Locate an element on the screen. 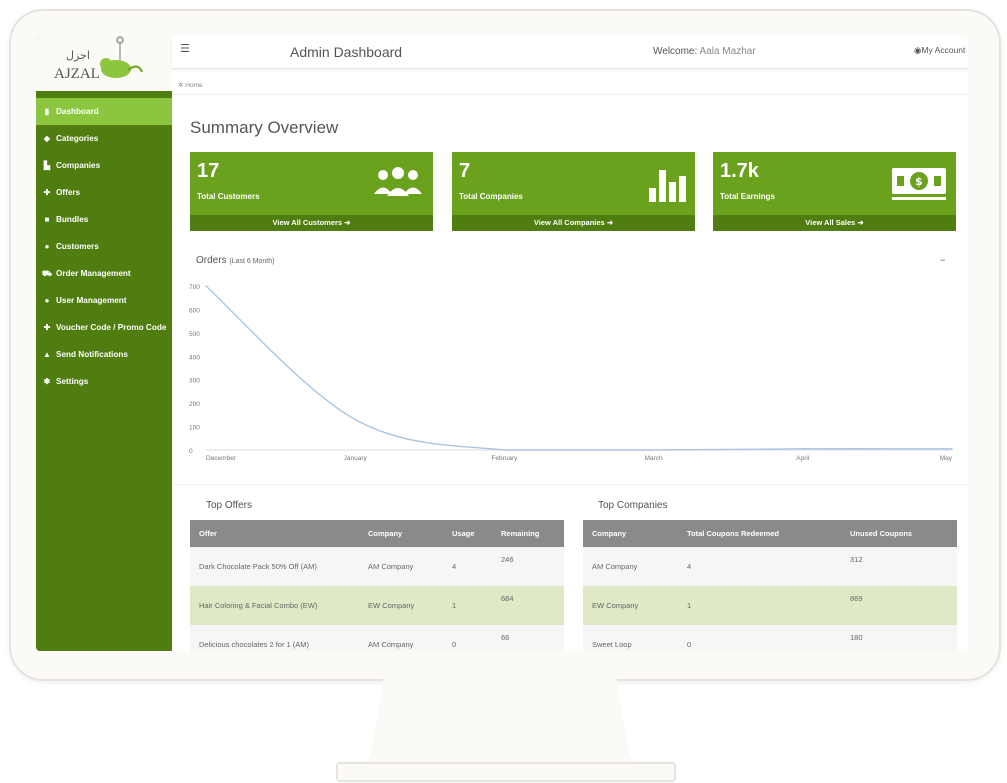 Image resolution: width=1007 pixels, height=783 pixels. view-all-sales-label: View All Sales is located at coordinates (830, 222).